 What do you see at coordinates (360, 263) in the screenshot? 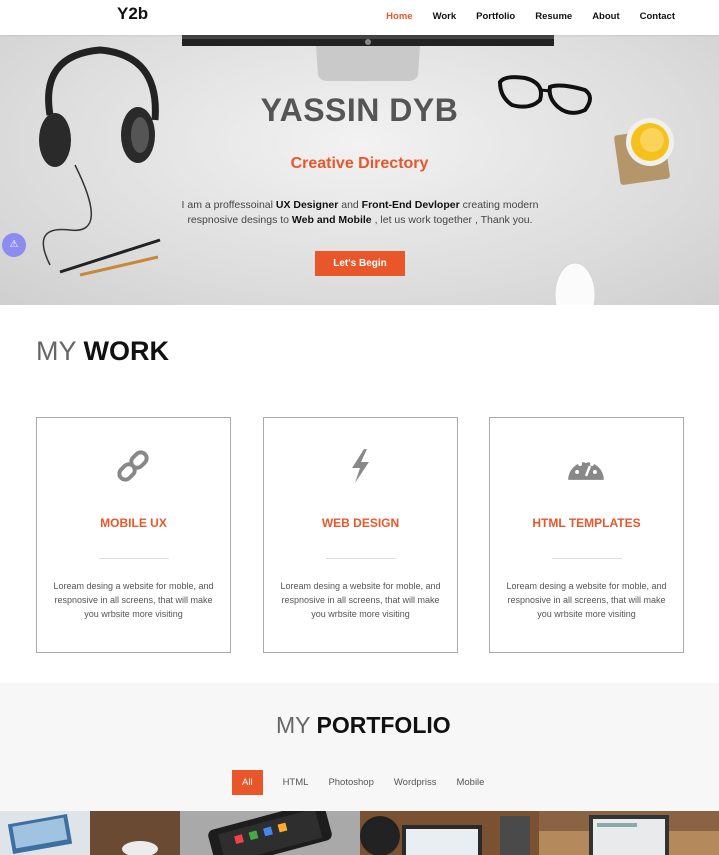
I see `lets-begin-button: Let's Begin` at bounding box center [360, 263].